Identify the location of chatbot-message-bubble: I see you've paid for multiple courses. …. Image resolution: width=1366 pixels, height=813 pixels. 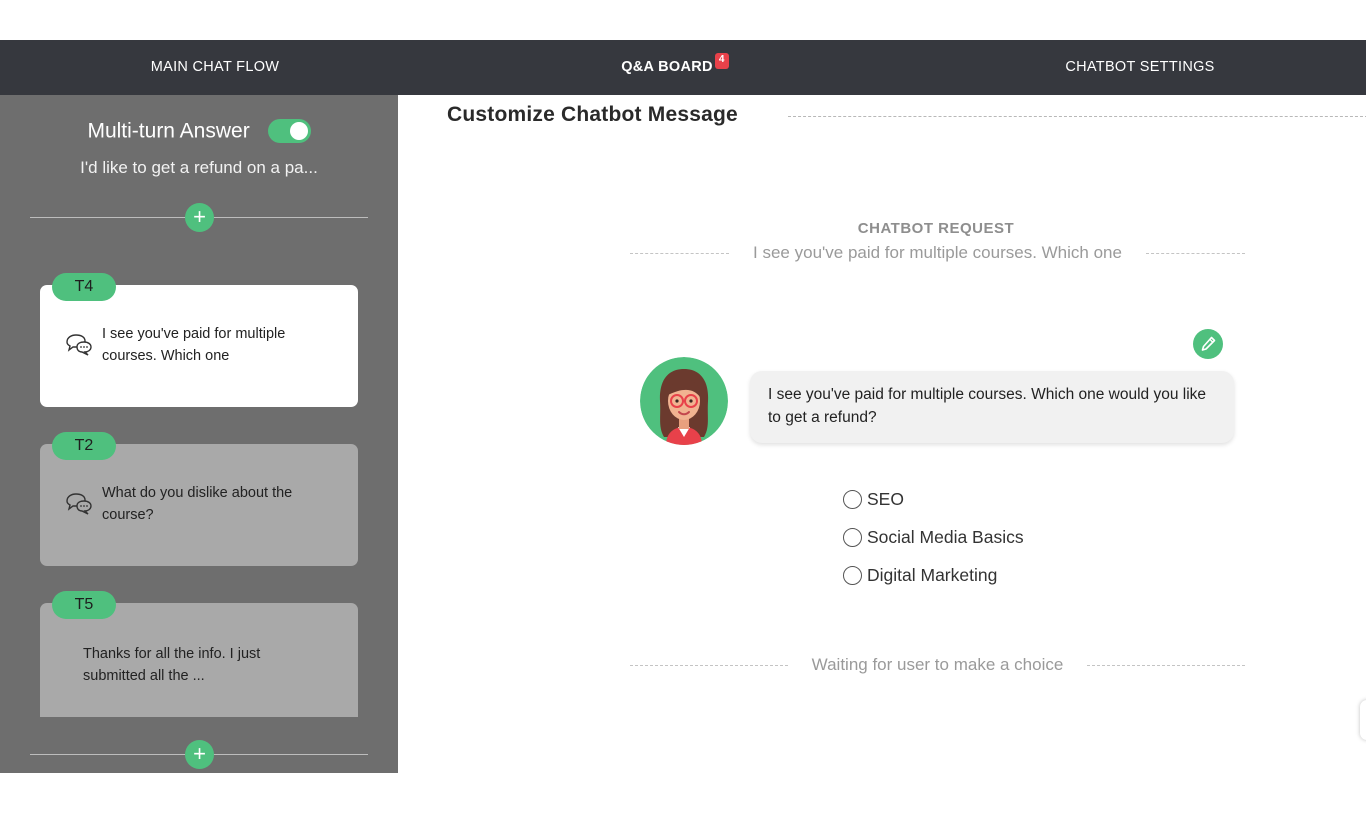
(992, 407).